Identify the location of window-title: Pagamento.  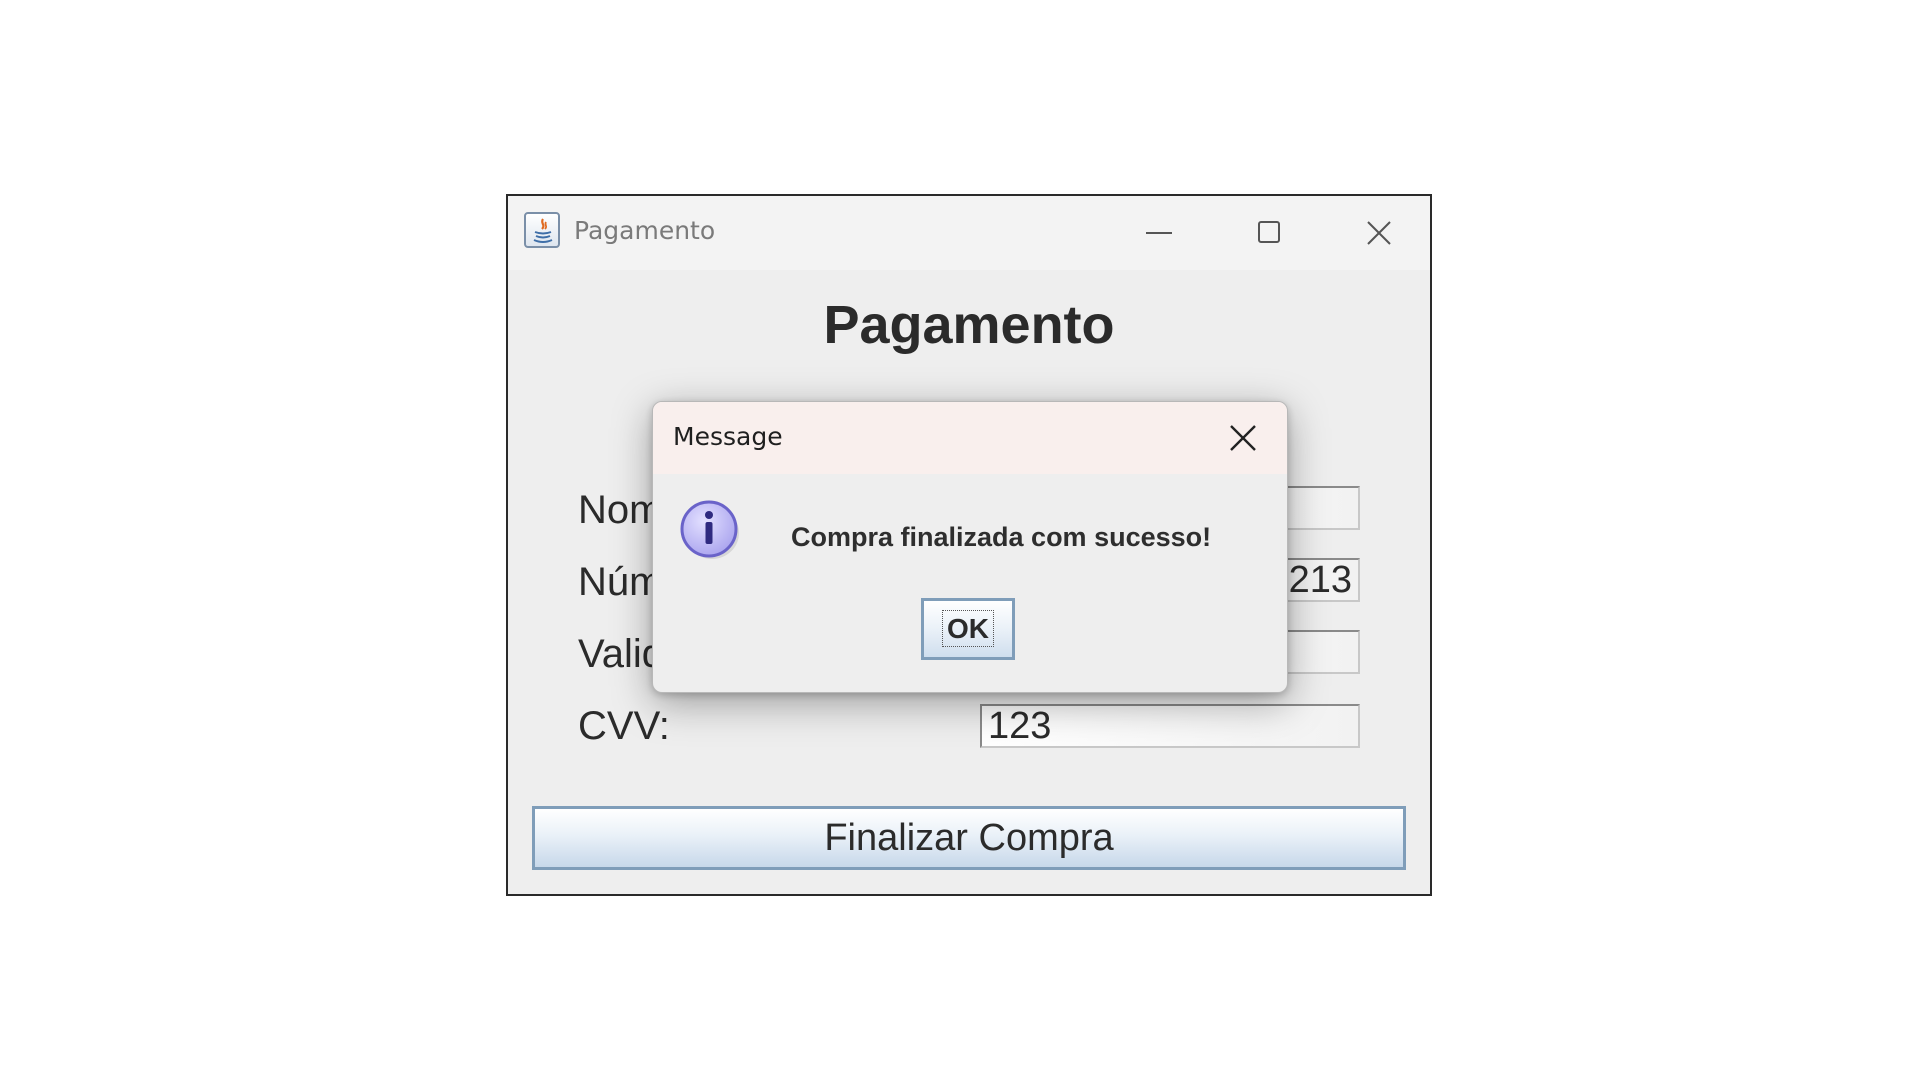
(645, 230).